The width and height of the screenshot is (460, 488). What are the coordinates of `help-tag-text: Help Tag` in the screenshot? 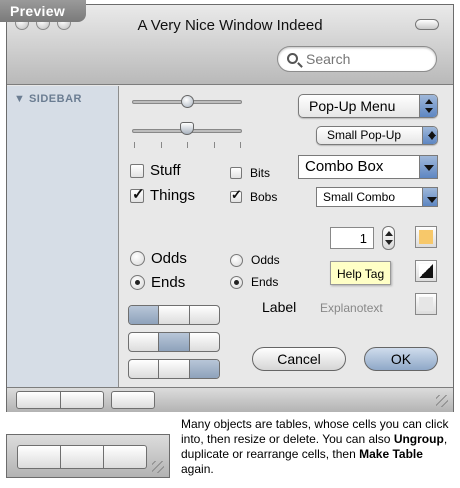 It's located at (361, 274).